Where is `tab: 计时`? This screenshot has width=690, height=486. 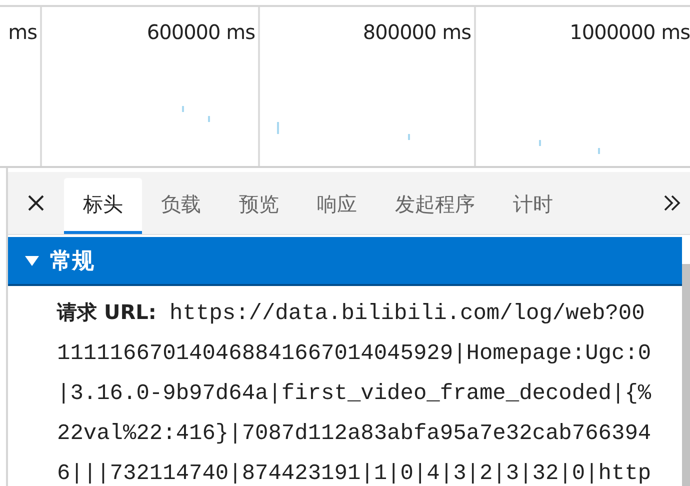
tab: 计时 is located at coordinates (533, 206).